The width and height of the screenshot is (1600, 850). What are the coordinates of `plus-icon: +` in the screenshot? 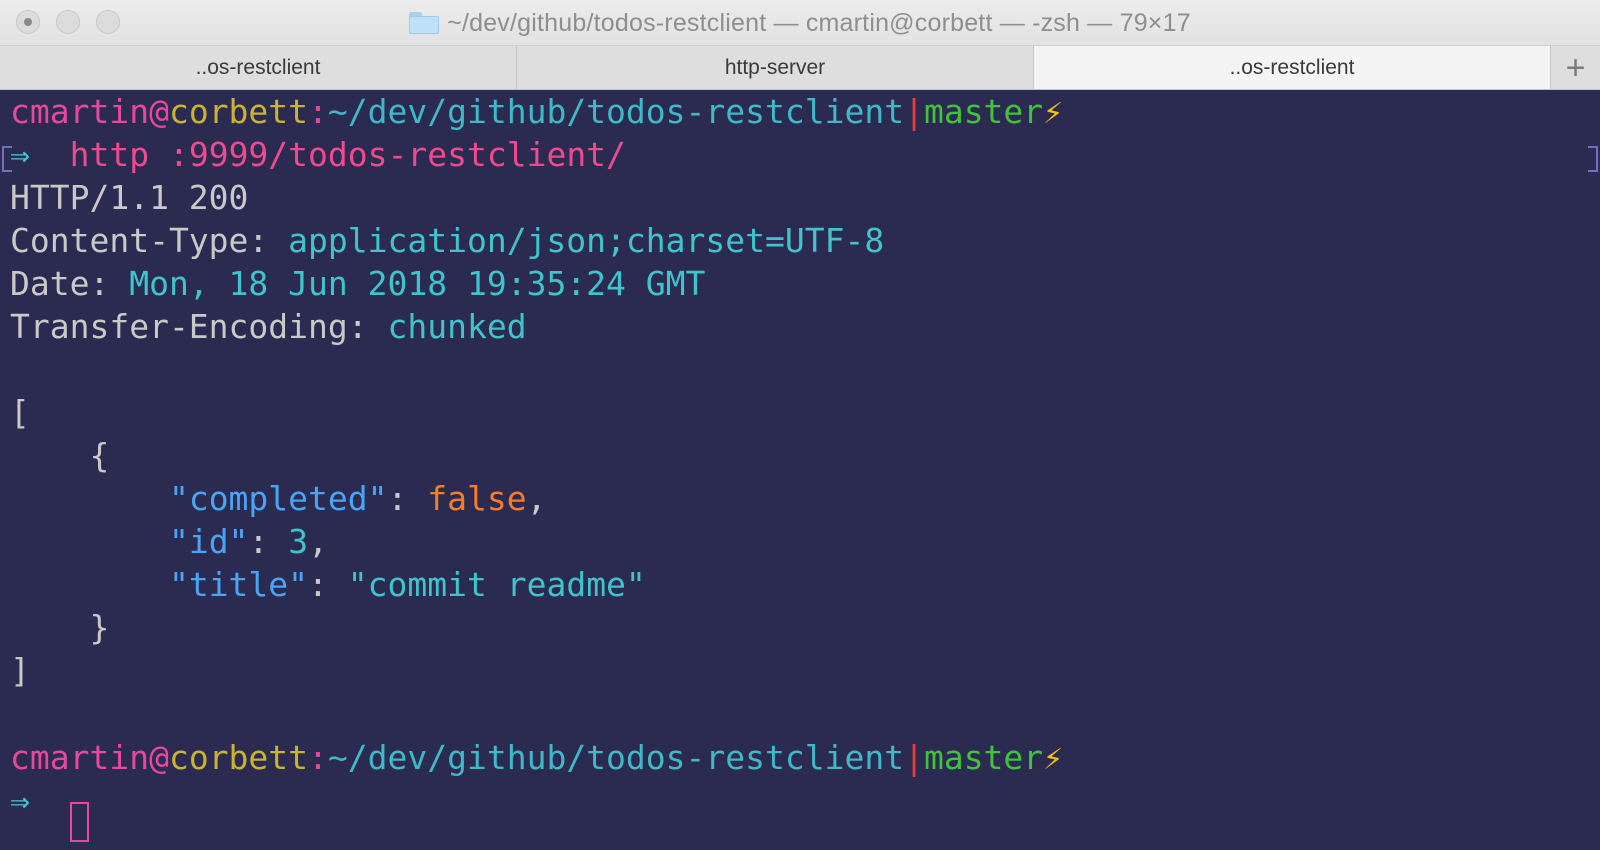 It's located at (1575, 67).